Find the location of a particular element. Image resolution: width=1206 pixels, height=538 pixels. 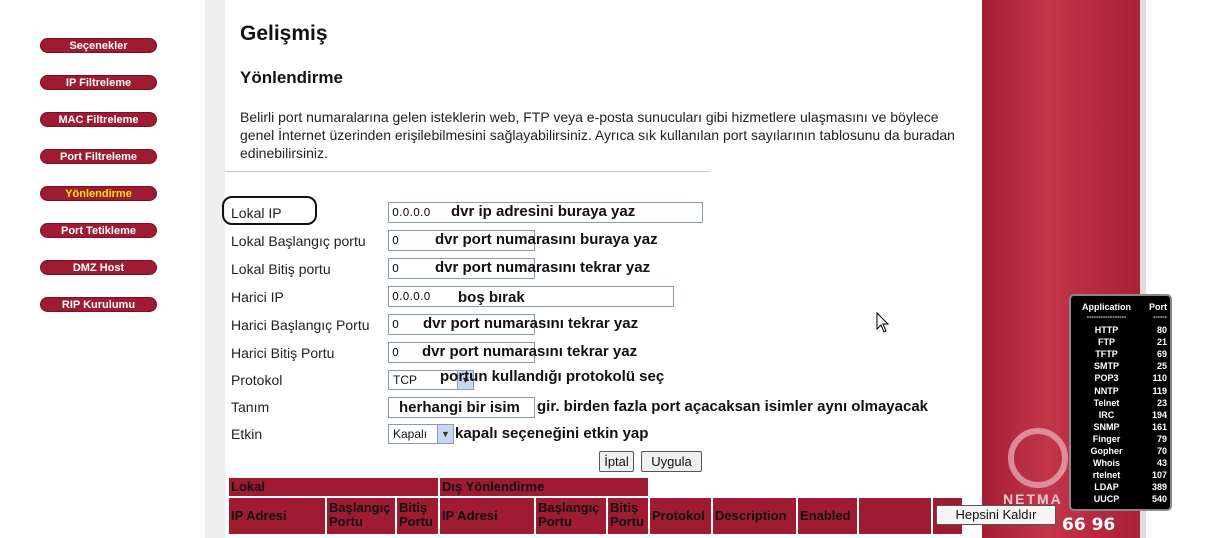

chevron-down-icon: ▼ is located at coordinates (445, 434).